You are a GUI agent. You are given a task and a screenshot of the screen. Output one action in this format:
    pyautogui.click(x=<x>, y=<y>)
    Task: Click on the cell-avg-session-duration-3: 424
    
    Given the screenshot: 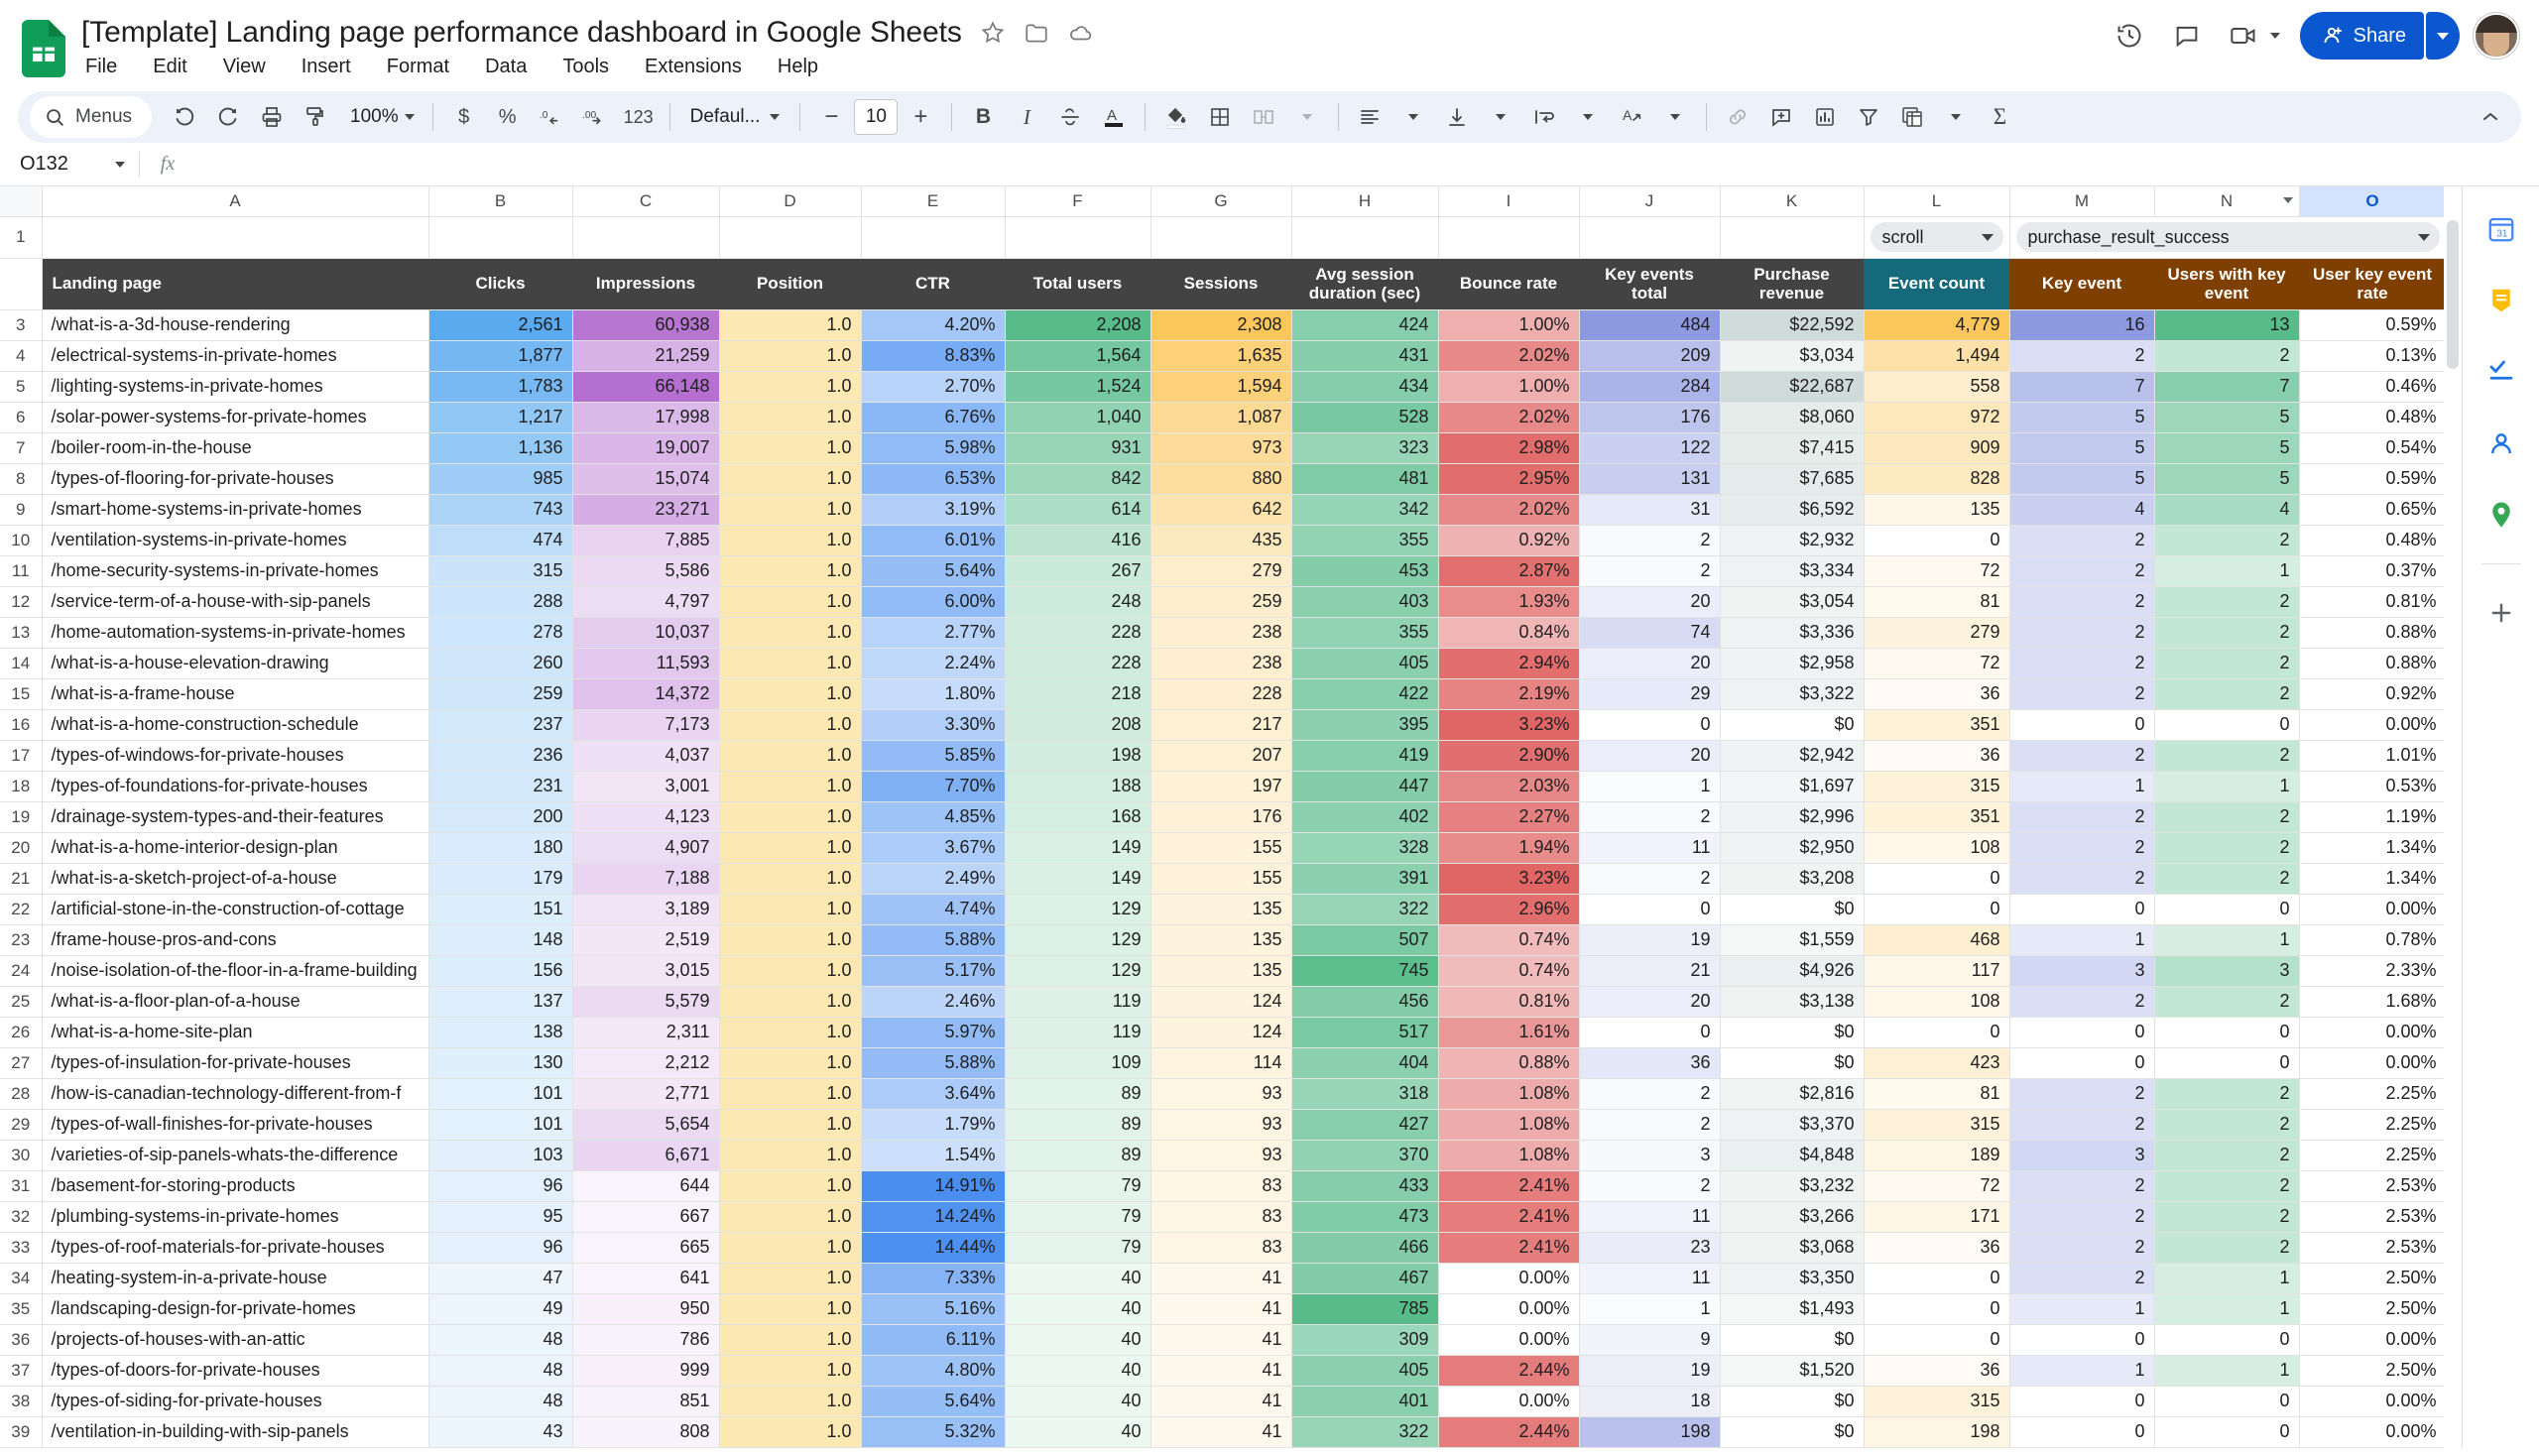 What is the action you would take?
    pyautogui.click(x=1365, y=324)
    